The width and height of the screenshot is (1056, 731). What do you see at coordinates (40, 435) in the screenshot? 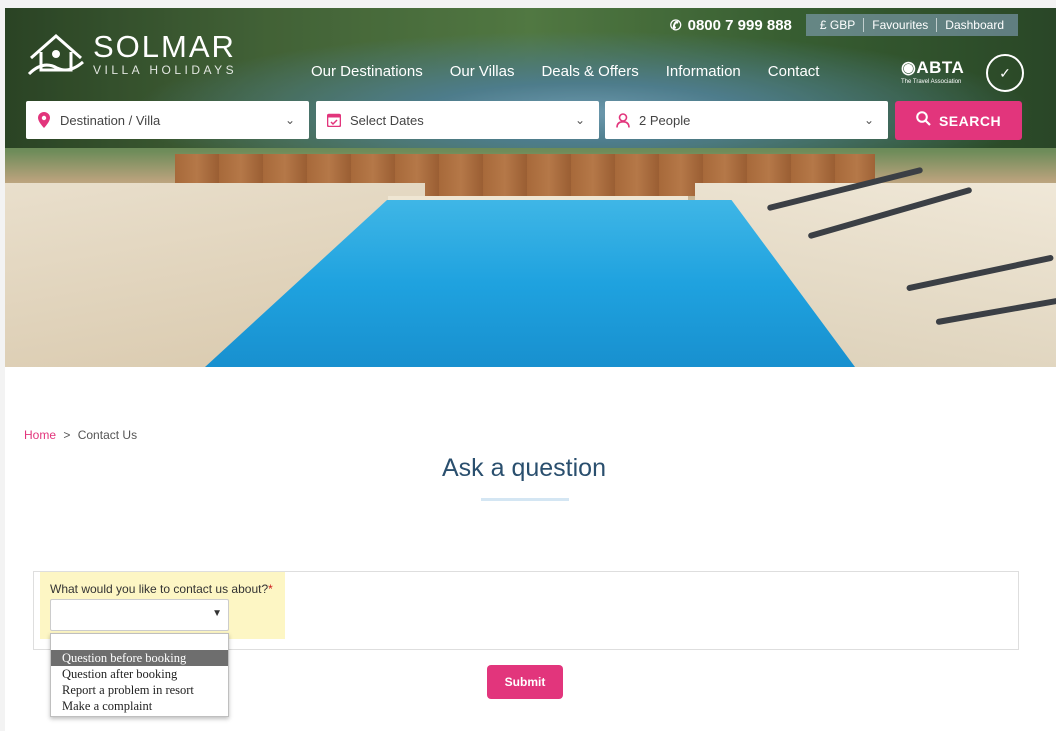
I see `breadcrumb-home: Home` at bounding box center [40, 435].